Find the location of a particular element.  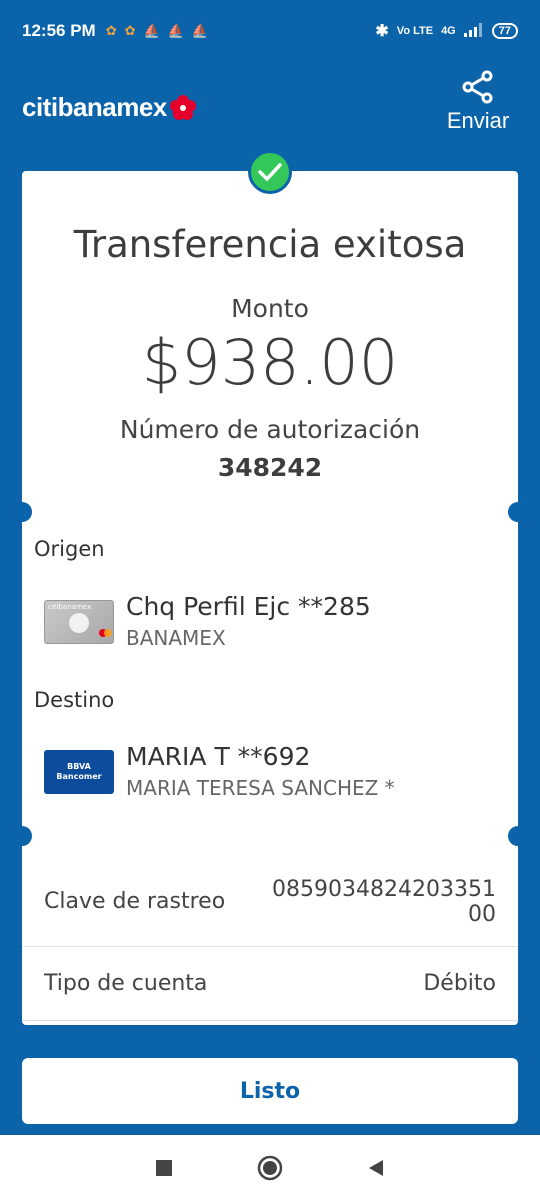

citibanamex-card-icon: citibanamex is located at coordinates (79, 622).